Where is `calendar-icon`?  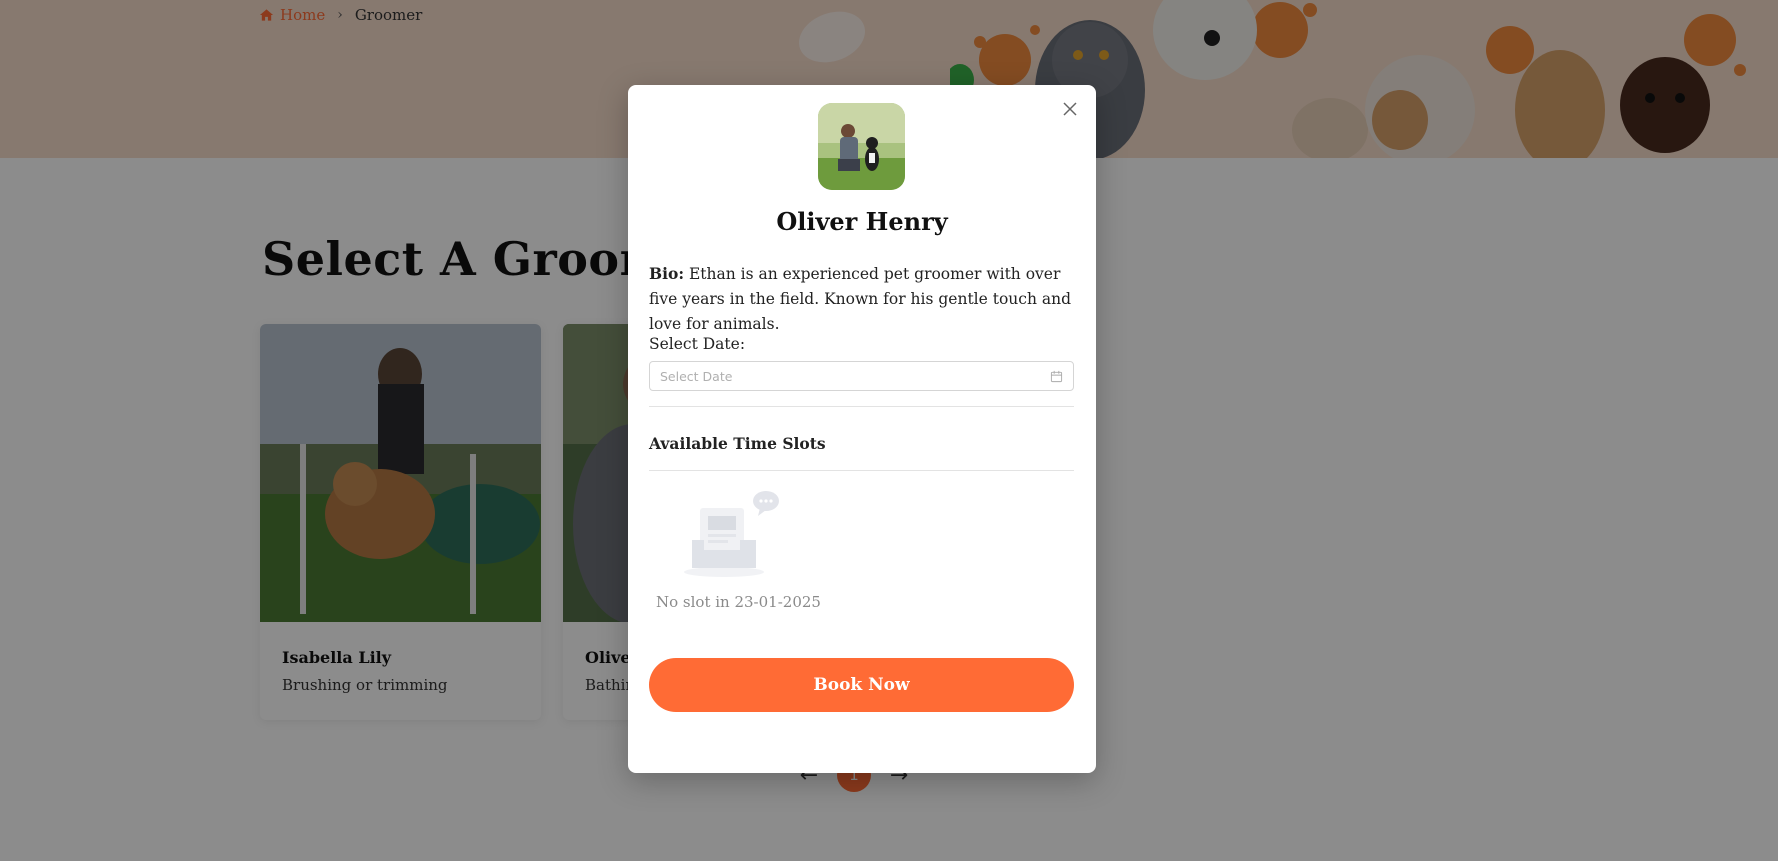 calendar-icon is located at coordinates (1056, 376).